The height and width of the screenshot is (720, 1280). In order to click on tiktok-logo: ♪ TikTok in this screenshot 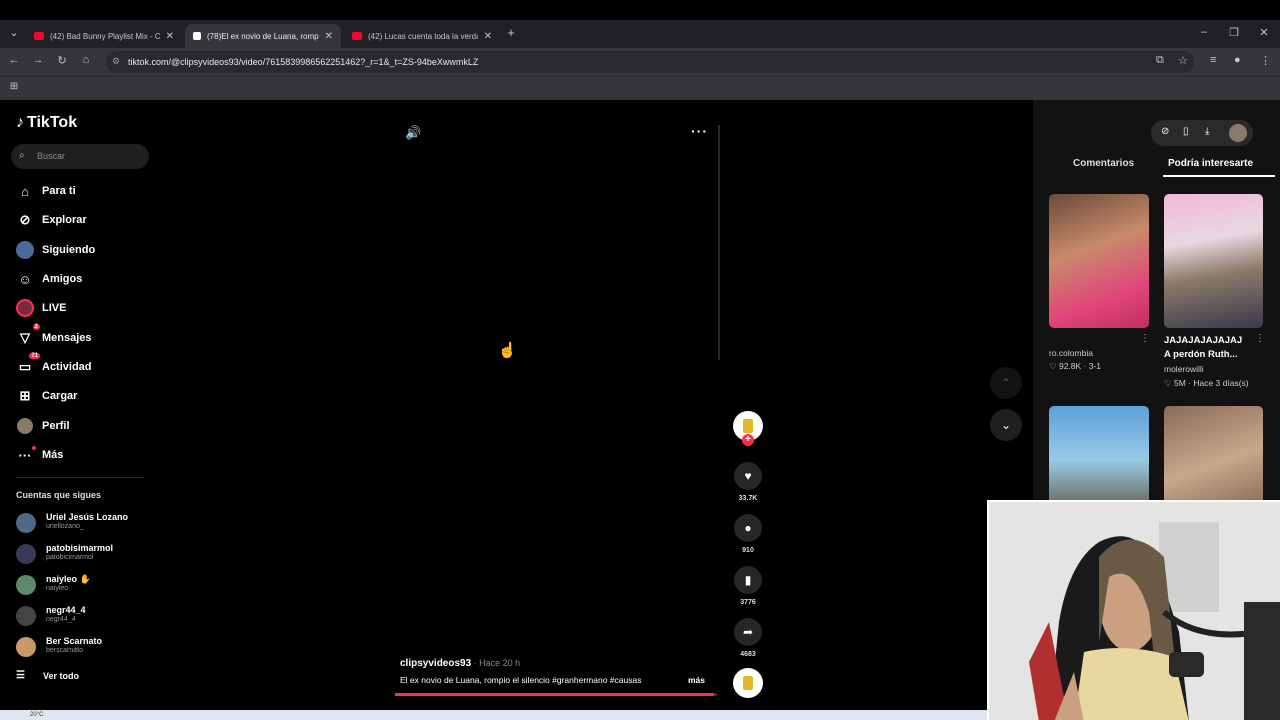, I will do `click(46, 123)`.